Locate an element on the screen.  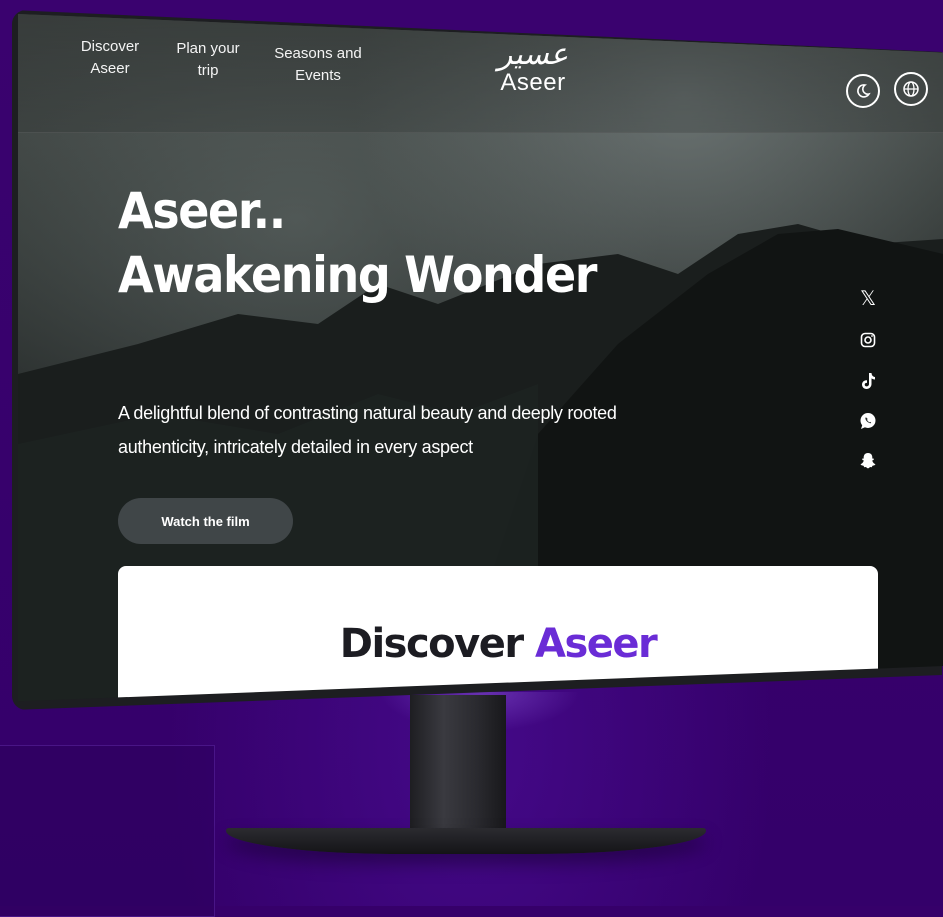
instagram-icon is located at coordinates (868, 342).